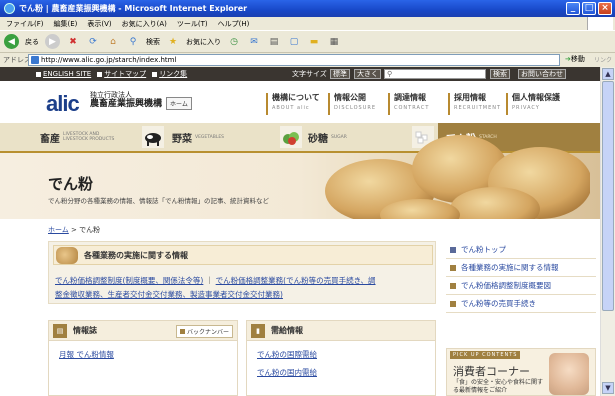  Describe the element at coordinates (234, 24) in the screenshot. I see `menu-help: ヘルプ(H)` at that location.